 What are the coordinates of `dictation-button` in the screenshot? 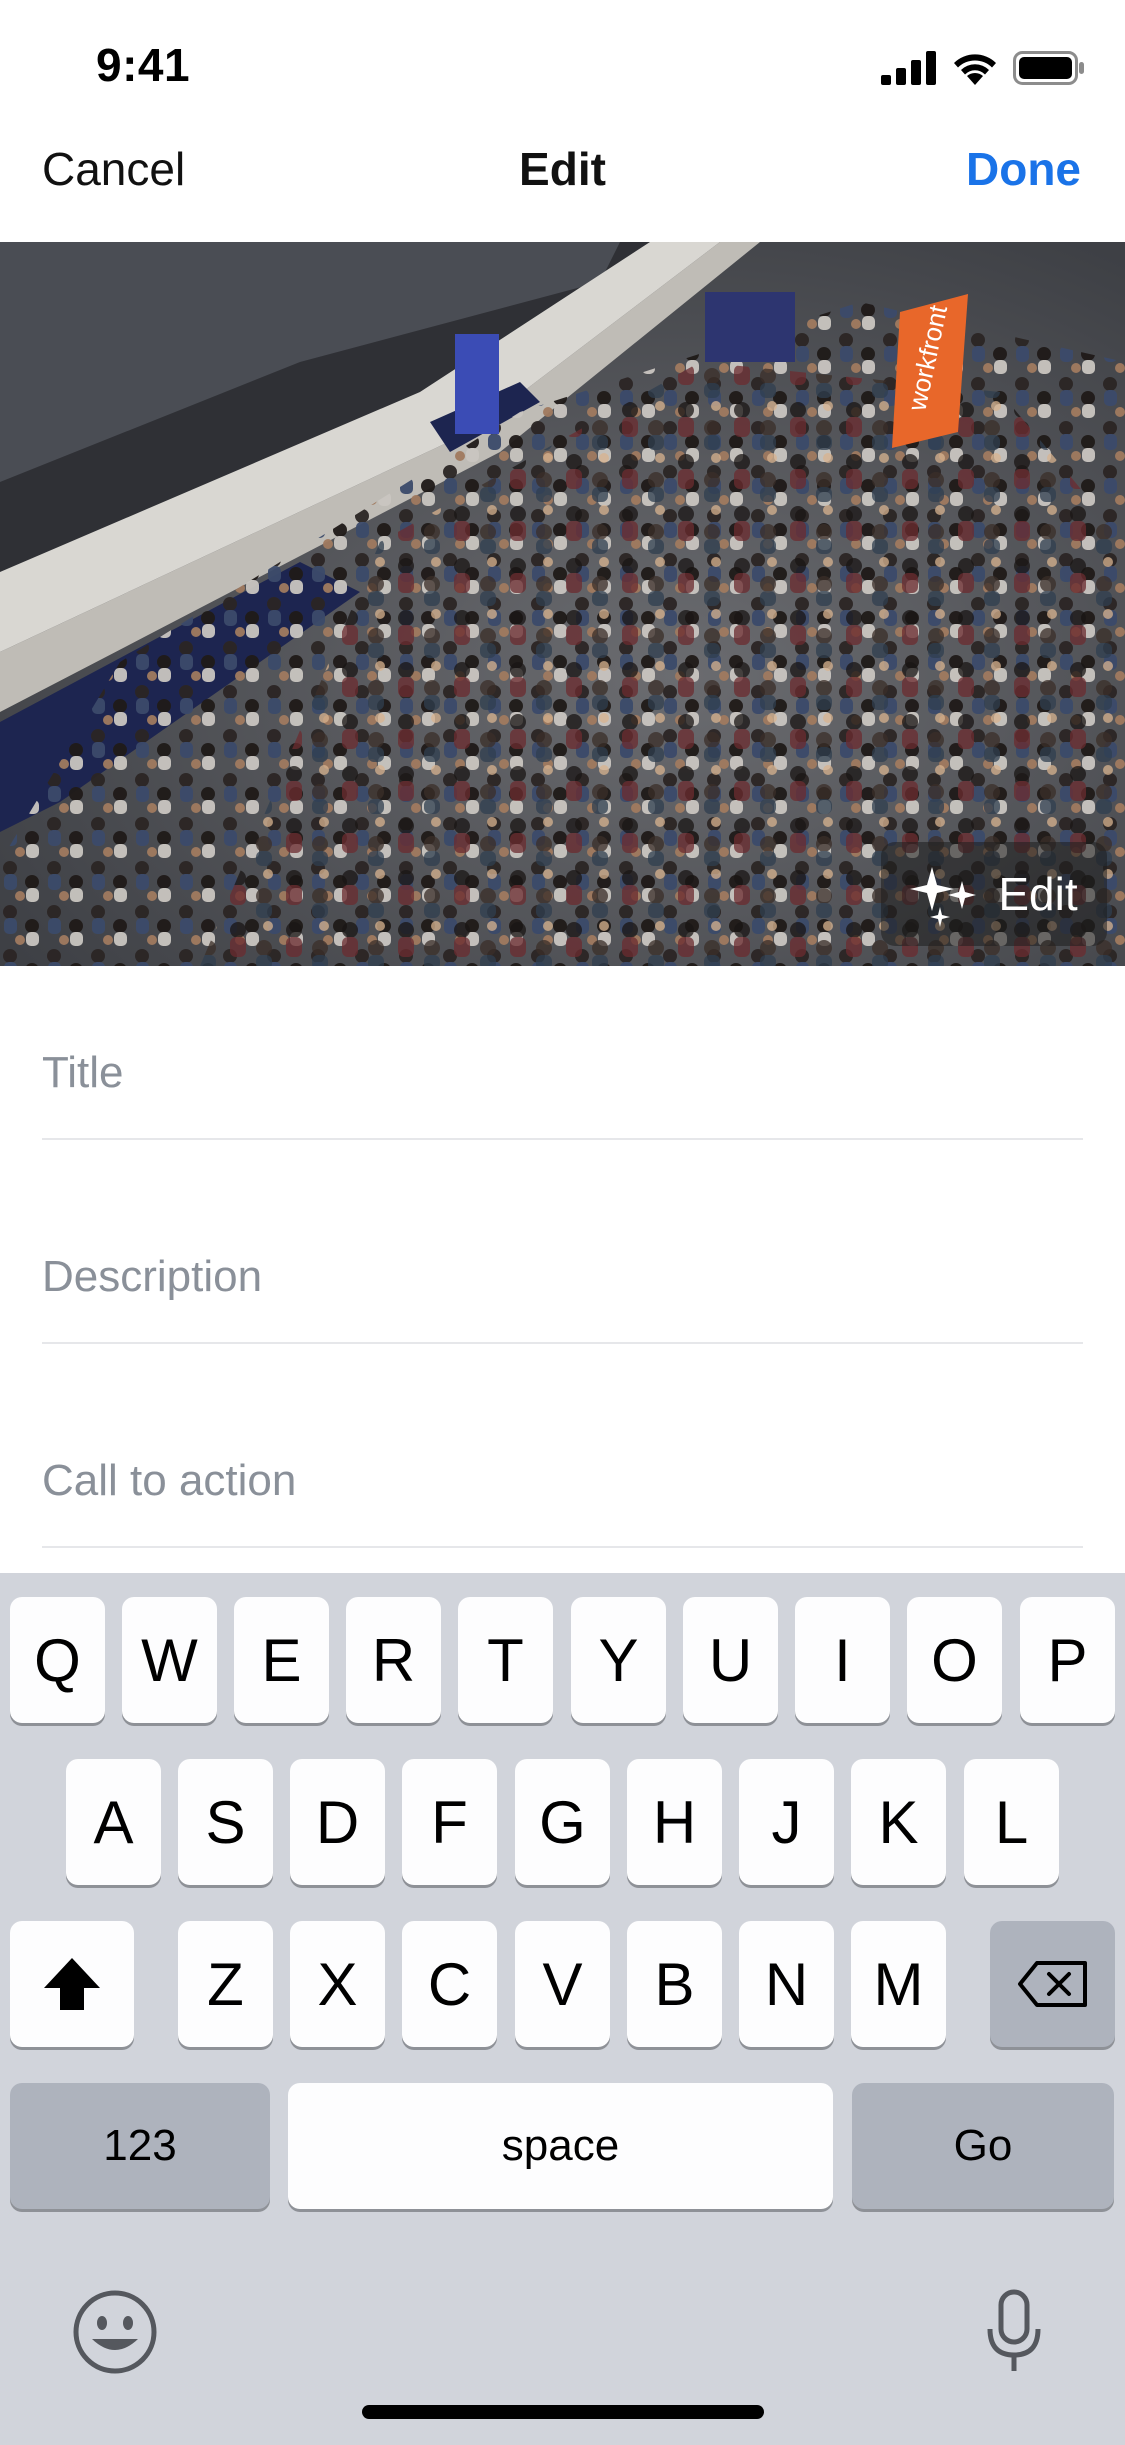 It's located at (1014, 2332).